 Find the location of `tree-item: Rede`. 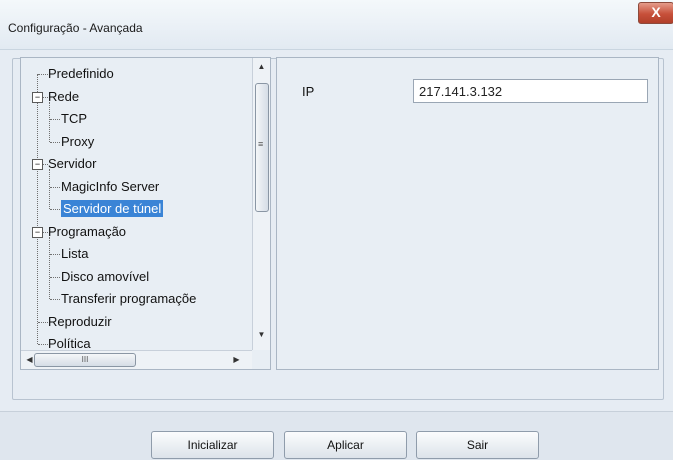

tree-item: Rede is located at coordinates (63, 97).